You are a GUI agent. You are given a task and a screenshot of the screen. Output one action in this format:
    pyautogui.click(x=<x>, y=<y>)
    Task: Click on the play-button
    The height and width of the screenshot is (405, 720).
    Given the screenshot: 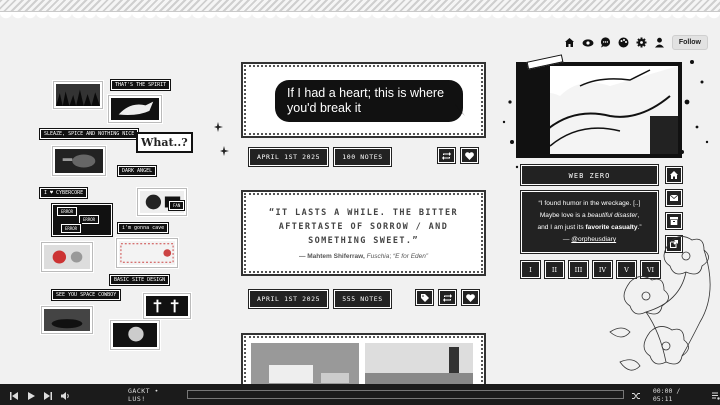 What is the action you would take?
    pyautogui.click(x=31, y=394)
    